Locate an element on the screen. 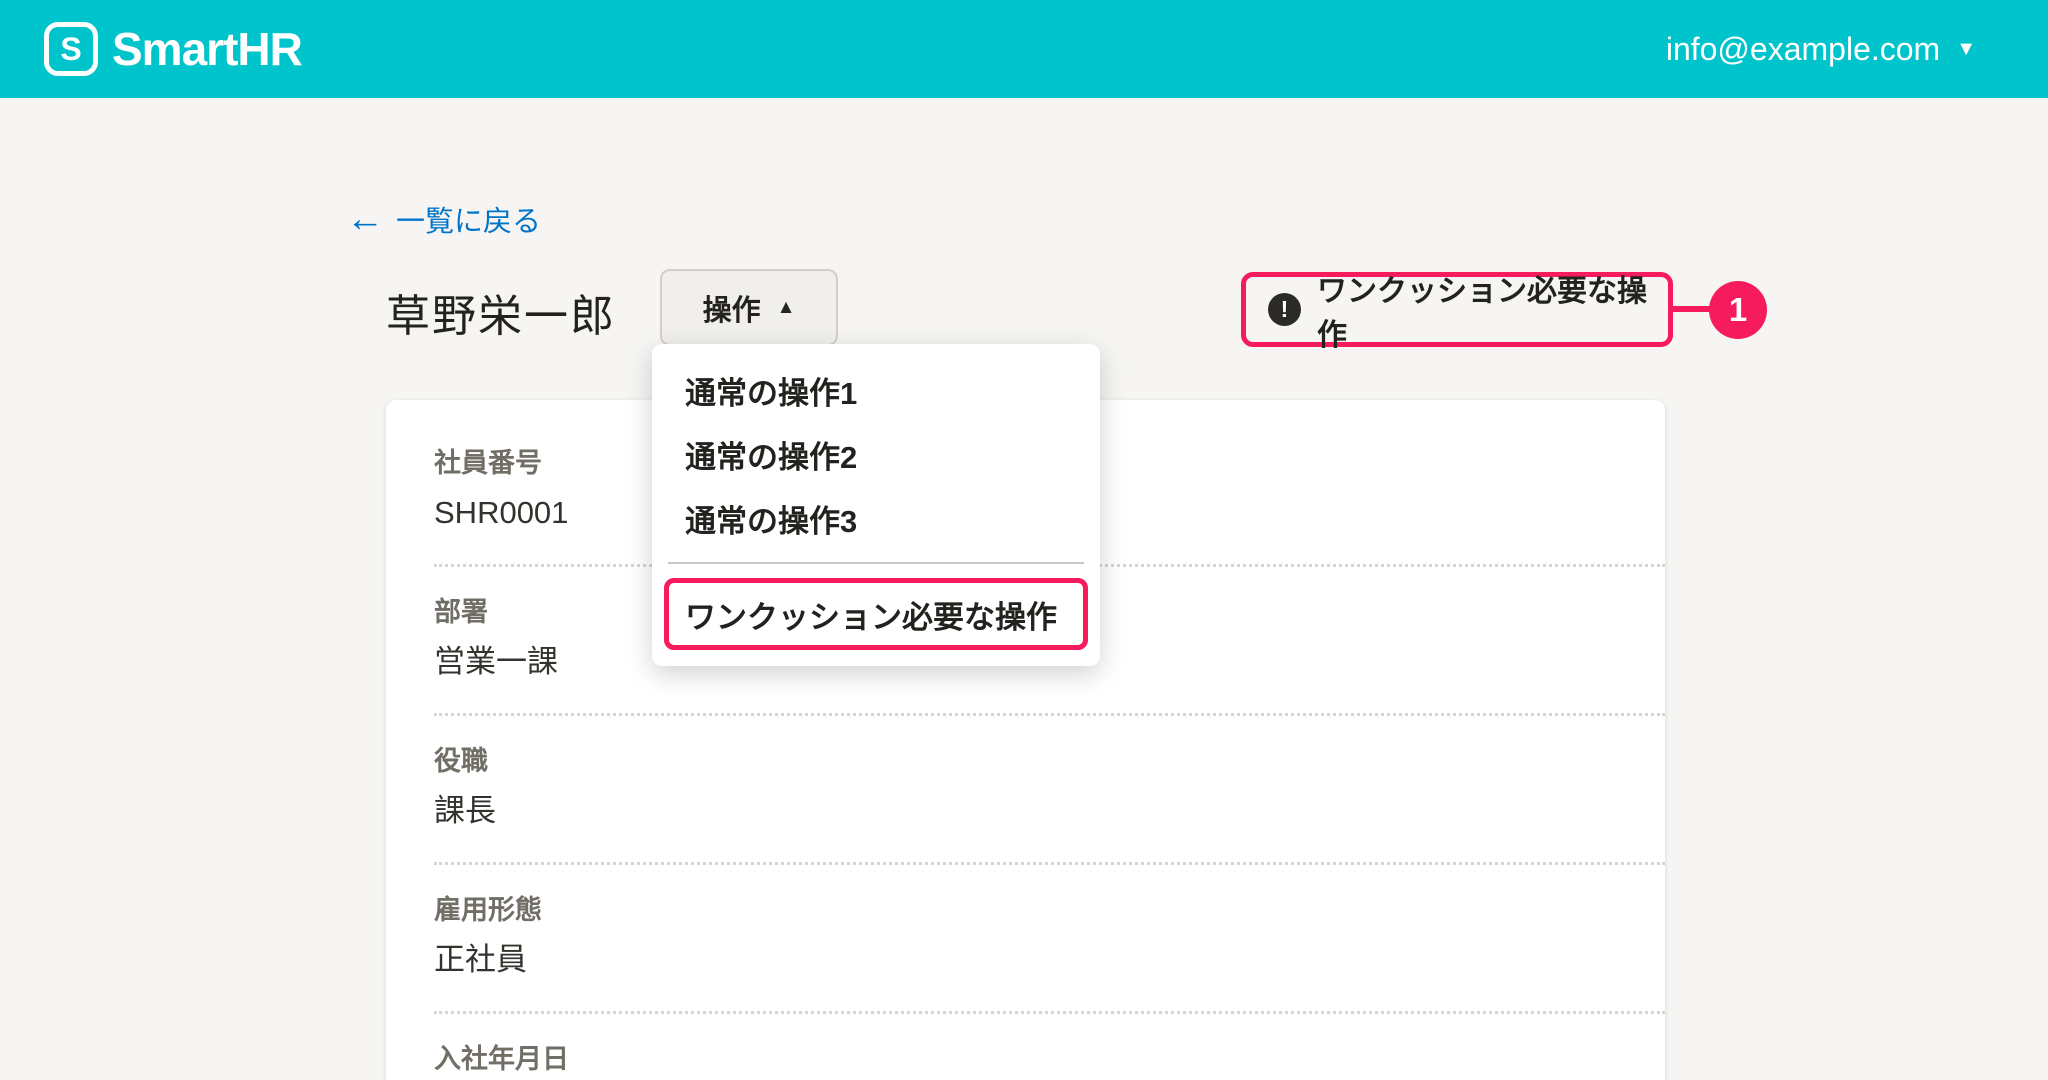 The image size is (2048, 1080). field-label: 役職 is located at coordinates (461, 761).